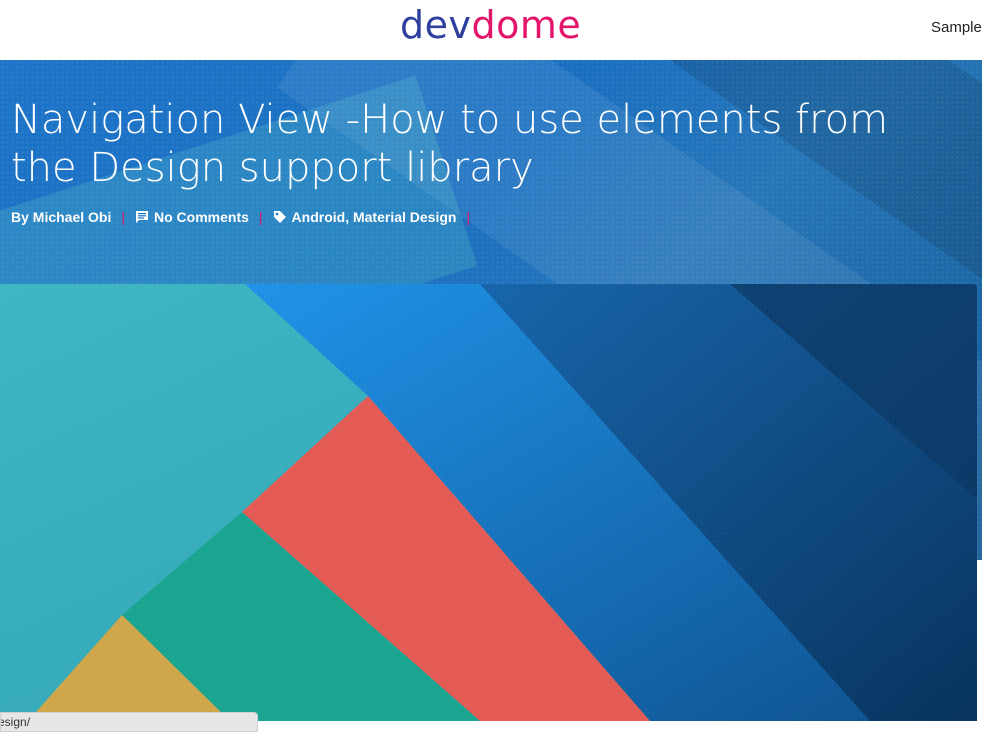 The height and width of the screenshot is (732, 982). Describe the element at coordinates (526, 25) in the screenshot. I see `logo-dome-text: dome` at that location.